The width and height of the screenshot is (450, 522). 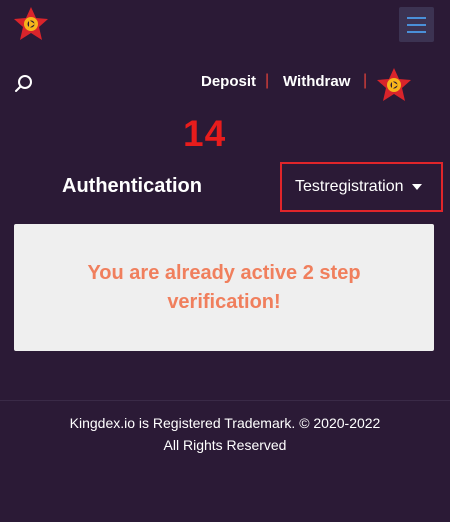 What do you see at coordinates (225, 400) in the screenshot?
I see `footer-divider` at bounding box center [225, 400].